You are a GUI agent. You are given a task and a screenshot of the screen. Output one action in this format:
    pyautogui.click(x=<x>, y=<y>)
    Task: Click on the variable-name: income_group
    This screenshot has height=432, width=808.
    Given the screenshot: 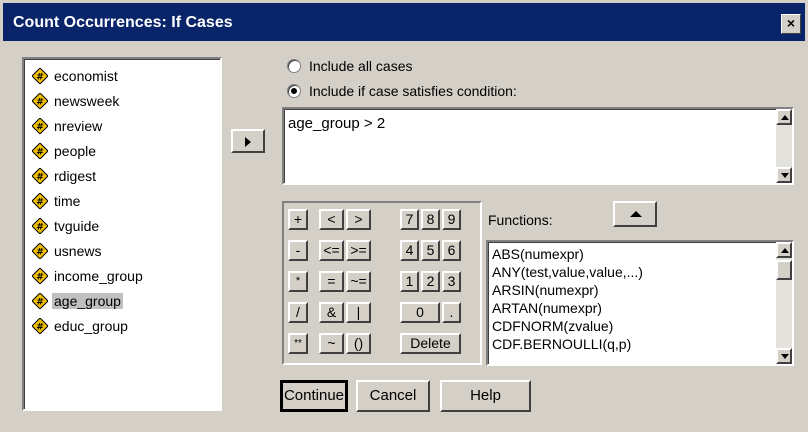 What is the action you would take?
    pyautogui.click(x=98, y=276)
    